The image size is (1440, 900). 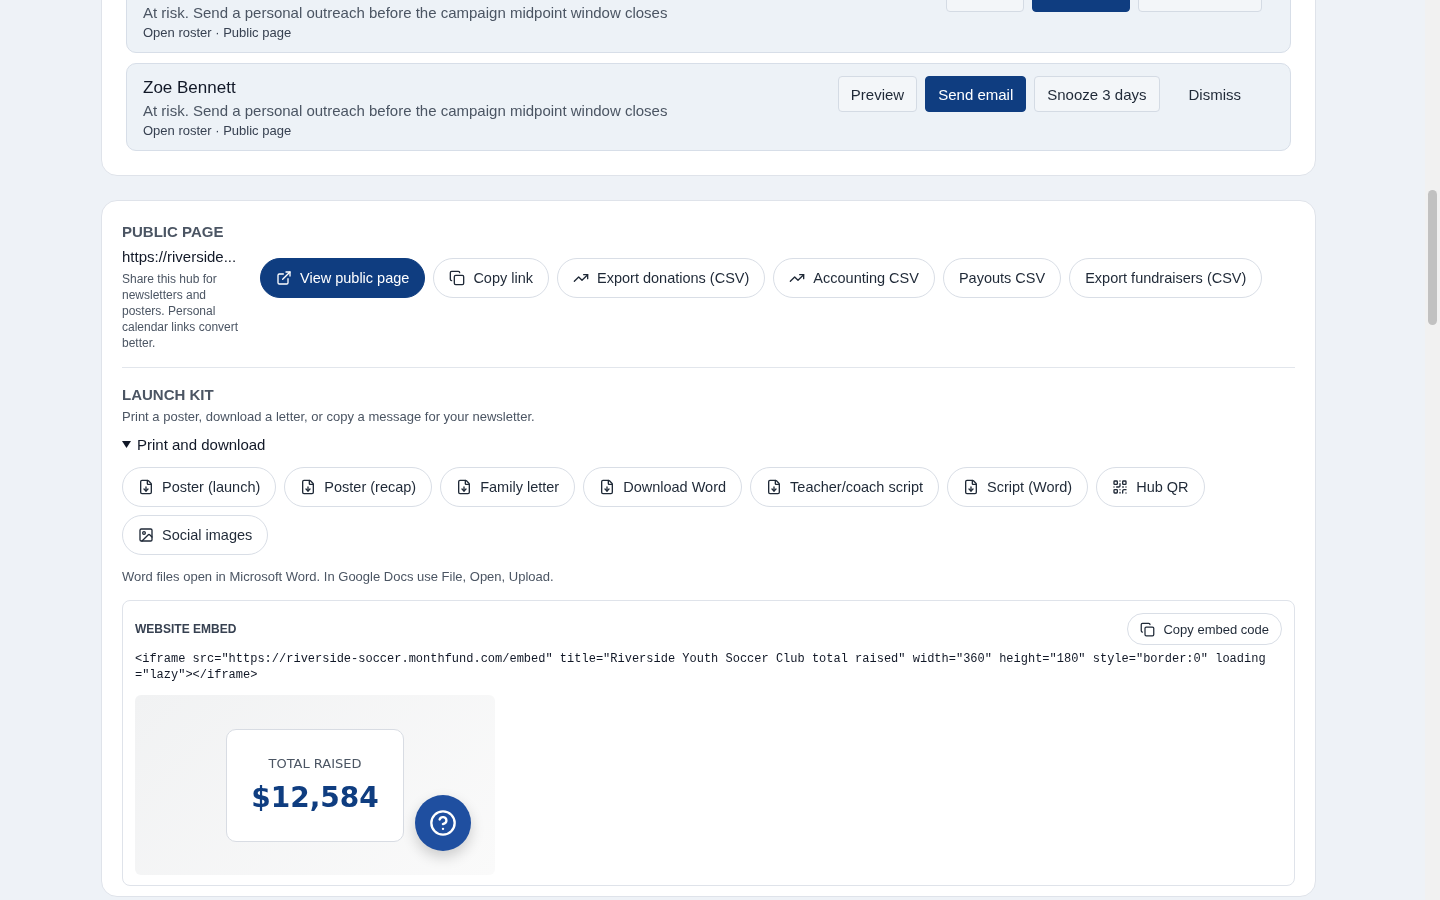 I want to click on action-button: Copy link, so click(x=491, y=278).